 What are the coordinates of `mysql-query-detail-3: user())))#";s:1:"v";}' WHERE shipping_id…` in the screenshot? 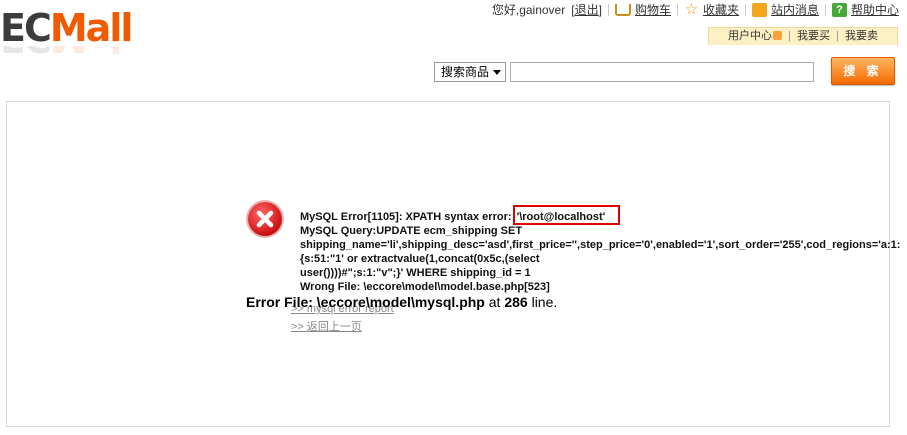 It's located at (415, 273).